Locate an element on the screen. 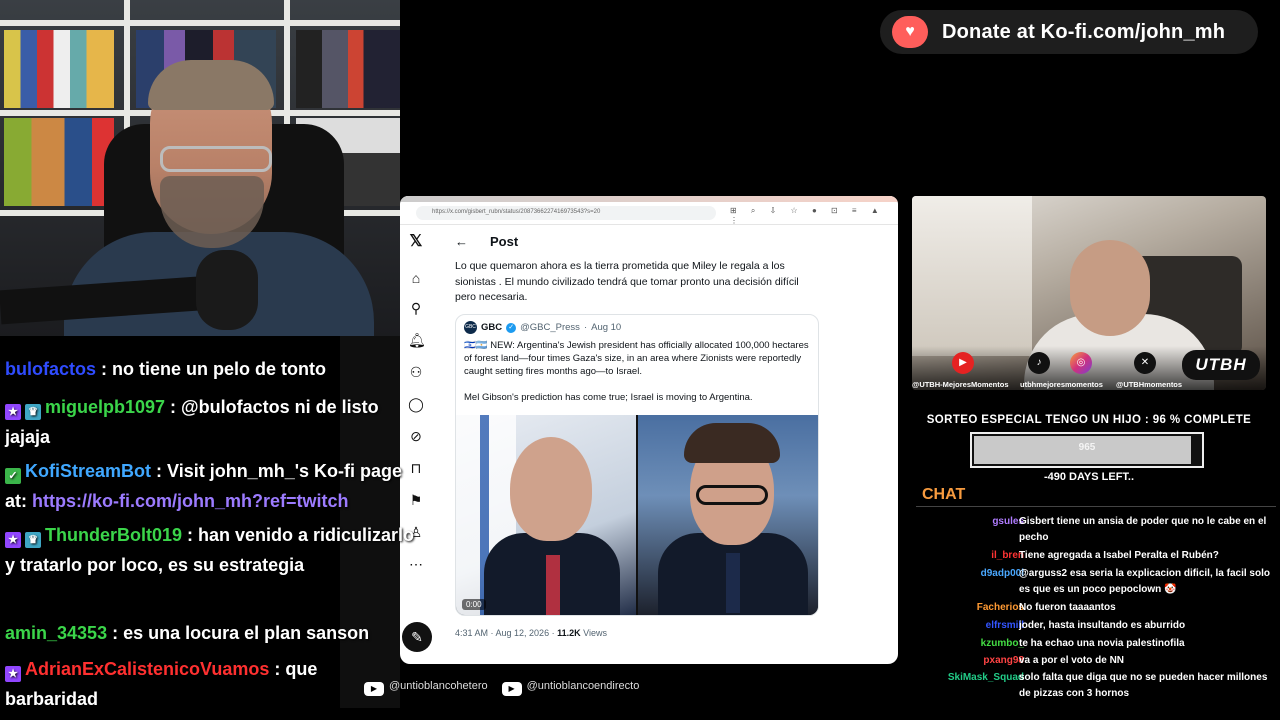 The image size is (1280, 720). goal-progress-bar: 965 is located at coordinates (1087, 450).